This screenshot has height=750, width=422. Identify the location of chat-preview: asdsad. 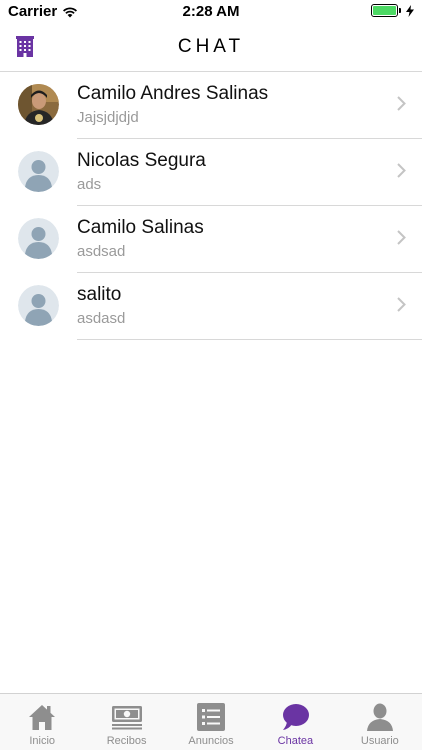
(101, 251).